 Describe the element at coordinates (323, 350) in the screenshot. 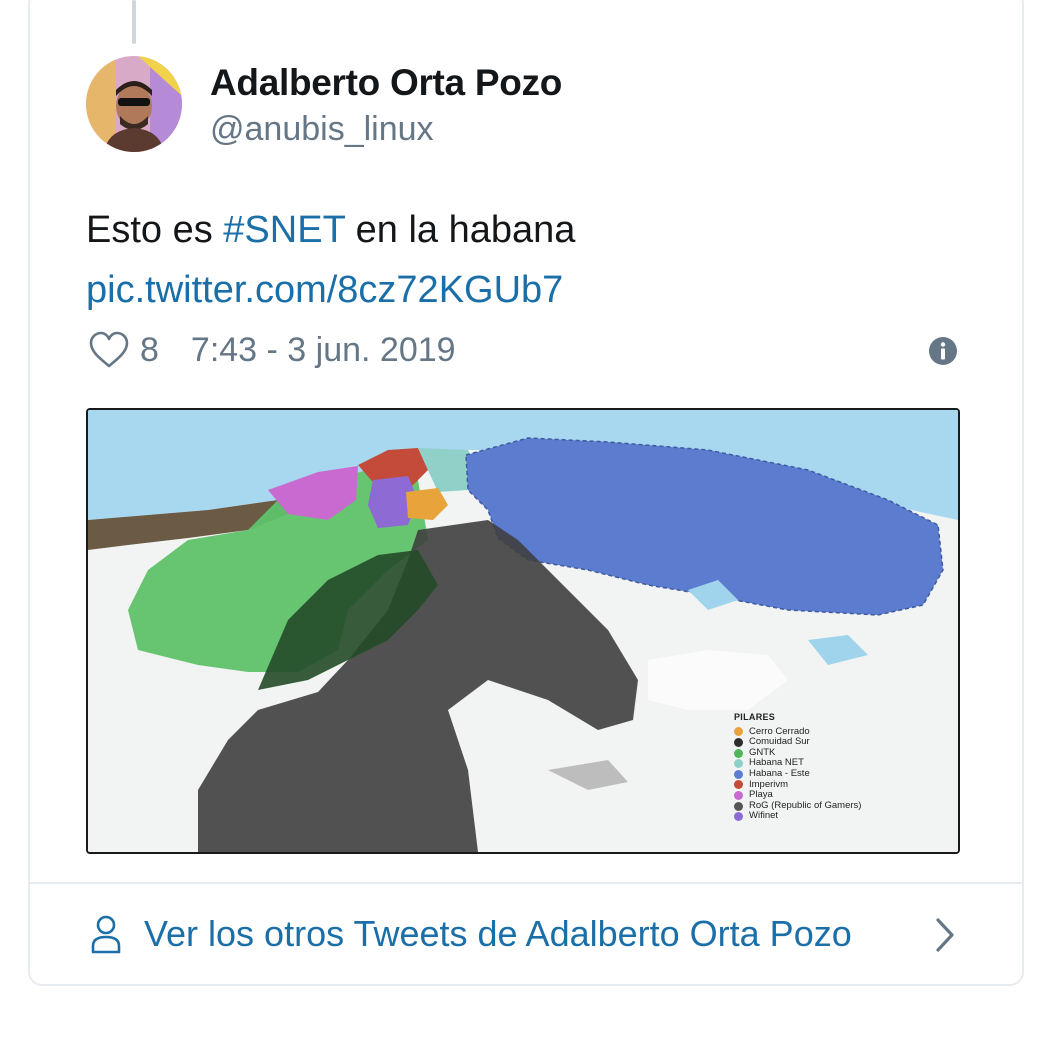

I see `tweet-timestamp: 7:43 - 3 jun. 2019` at that location.